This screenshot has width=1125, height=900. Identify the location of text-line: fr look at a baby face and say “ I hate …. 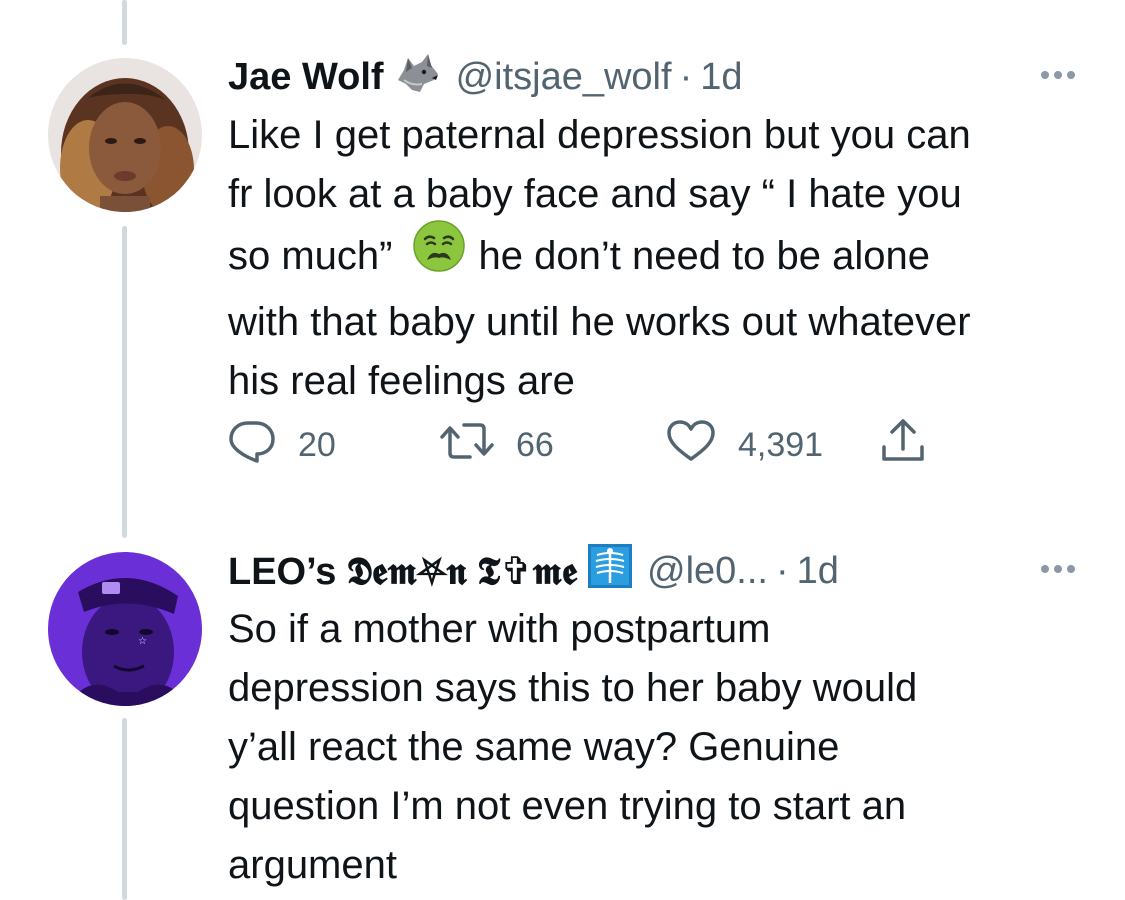
(595, 194).